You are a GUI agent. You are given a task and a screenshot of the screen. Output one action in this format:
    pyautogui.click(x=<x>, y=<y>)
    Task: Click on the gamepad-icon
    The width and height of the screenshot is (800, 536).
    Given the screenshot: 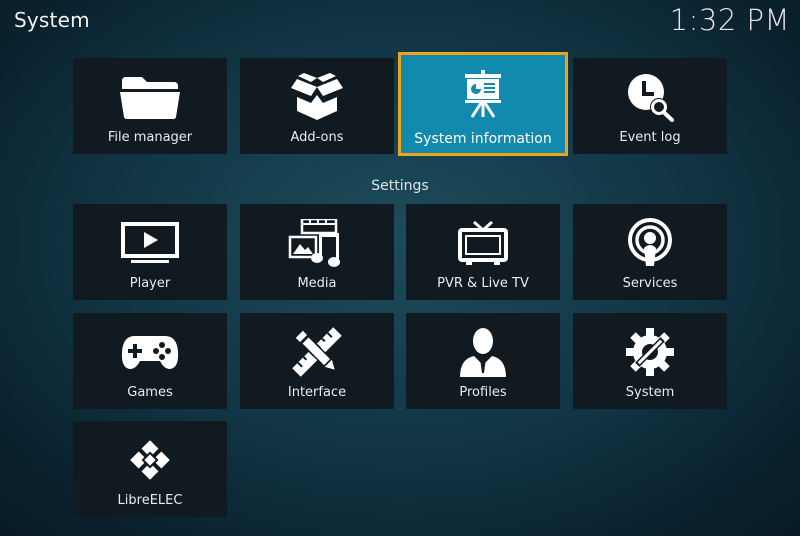 What is the action you would take?
    pyautogui.click(x=150, y=352)
    